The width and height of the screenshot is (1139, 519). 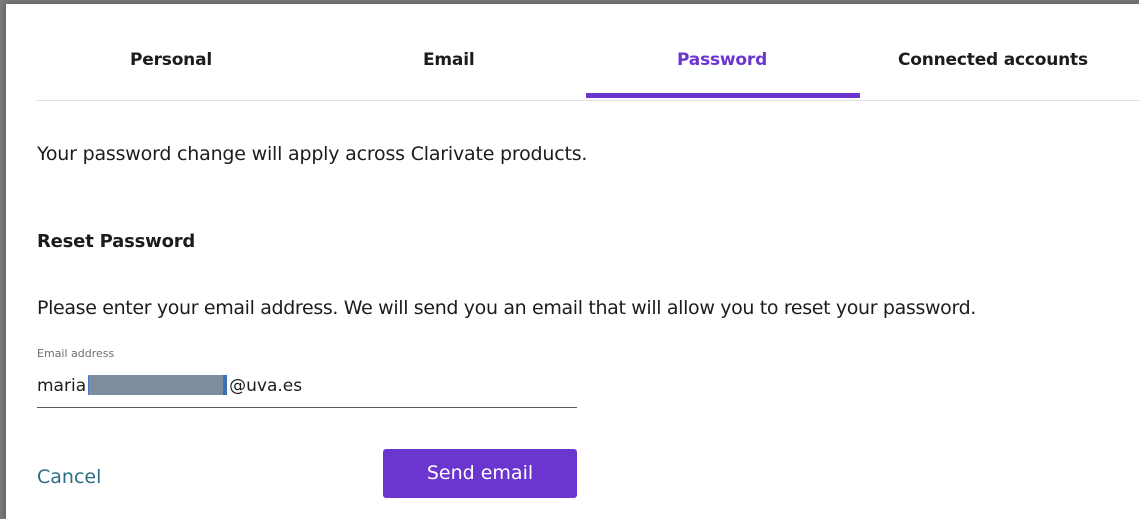 I want to click on active-tab-indicator, so click(x=723, y=95).